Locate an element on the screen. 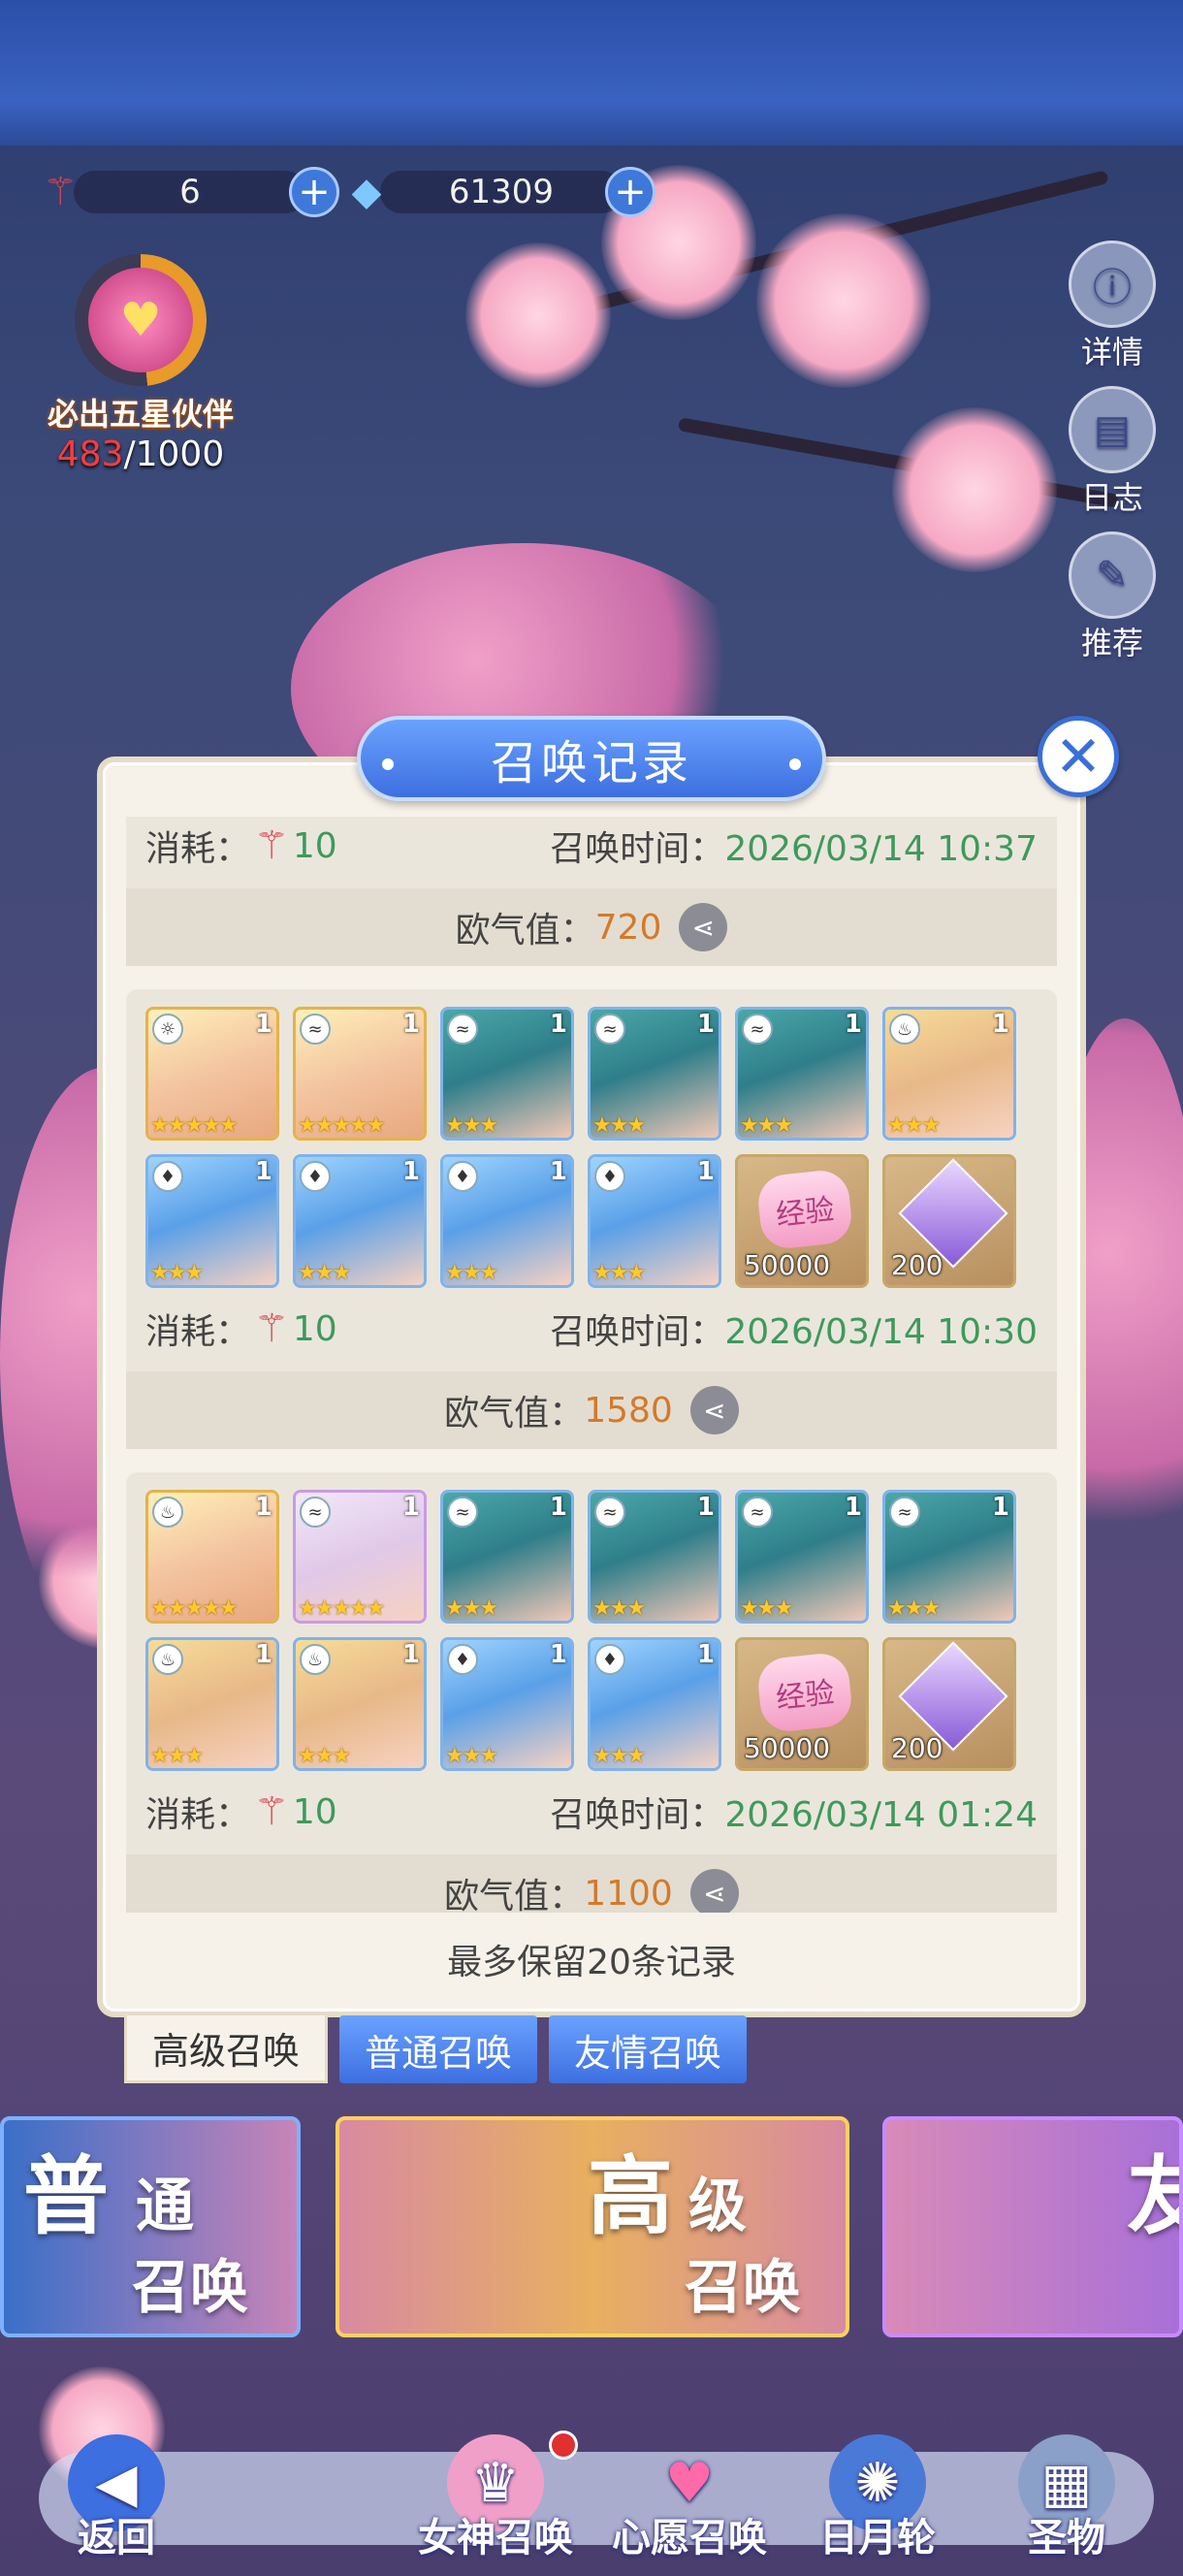 This screenshot has width=1183, height=2576. record-meta: 消耗： ⚚ 10 召唤时间：2026/03/14 10:30 is located at coordinates (591, 1329).